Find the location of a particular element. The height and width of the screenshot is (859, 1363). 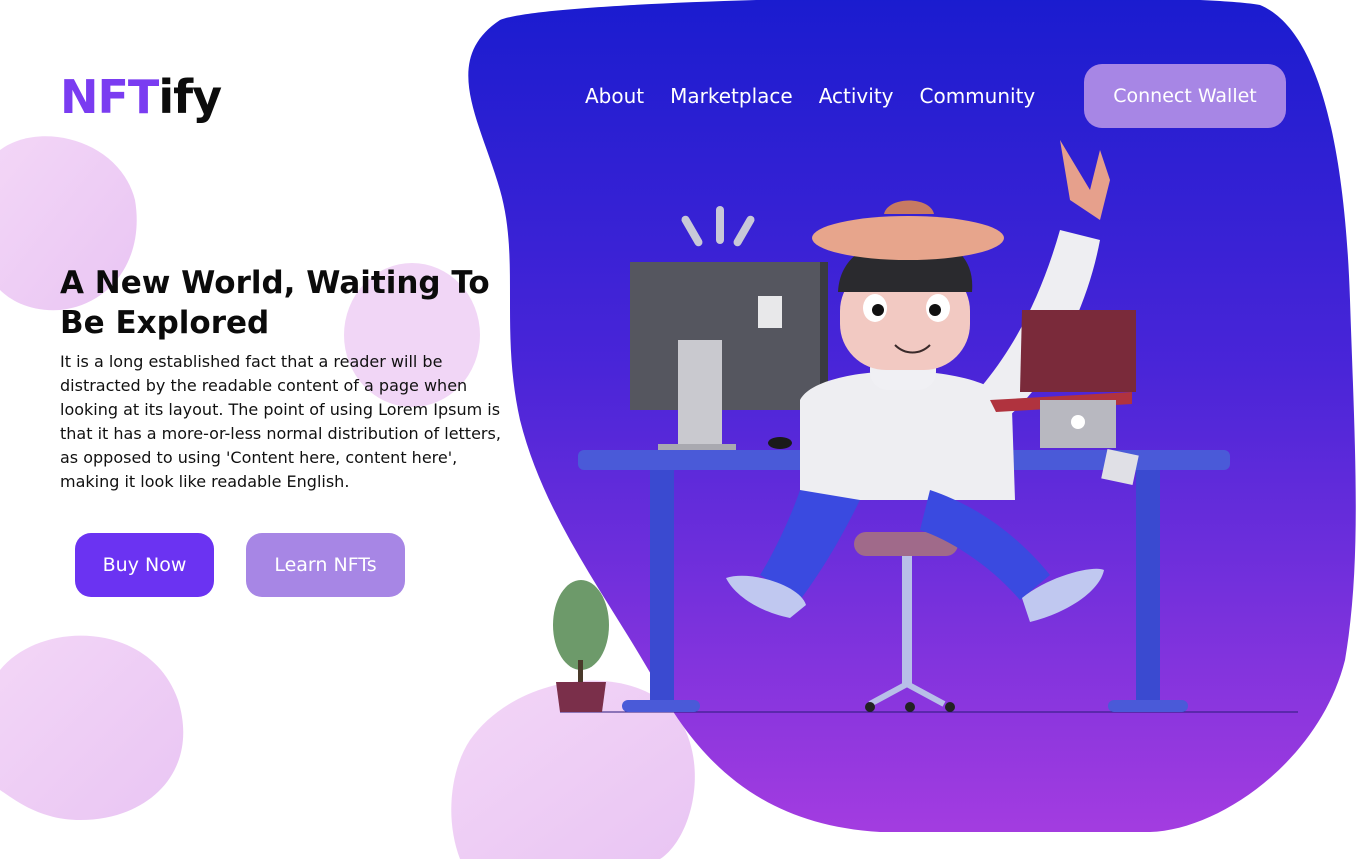

learn-nfts-button: Learn NFTs is located at coordinates (325, 565).